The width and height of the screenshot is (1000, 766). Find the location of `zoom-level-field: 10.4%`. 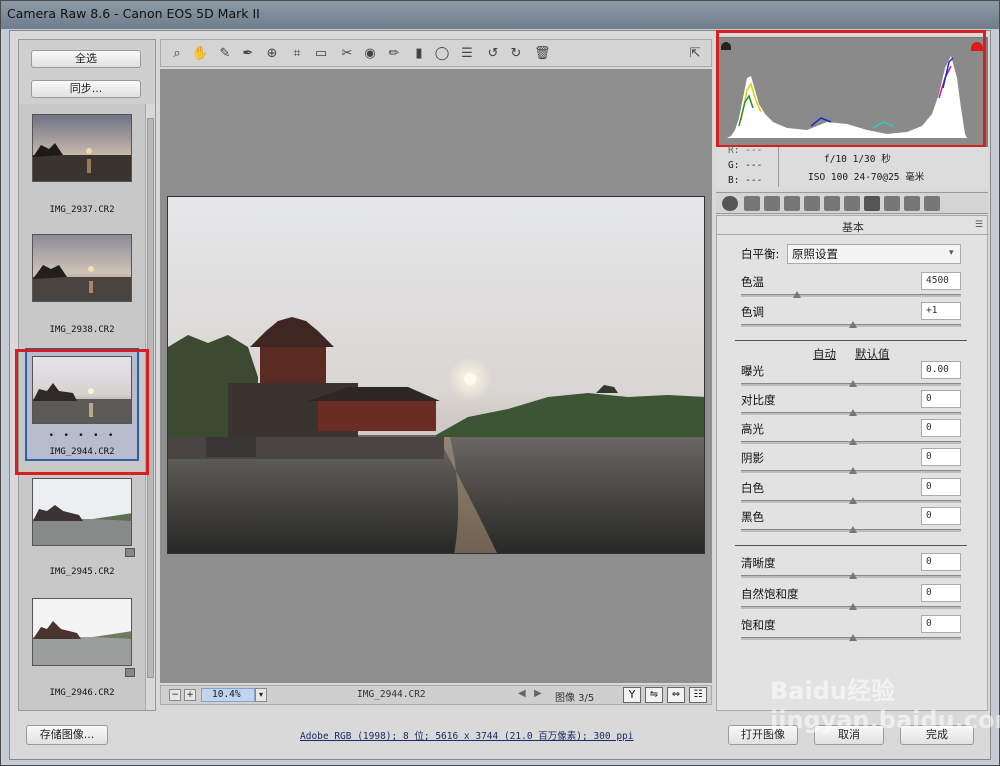

zoom-level-field: 10.4% is located at coordinates (228, 695).